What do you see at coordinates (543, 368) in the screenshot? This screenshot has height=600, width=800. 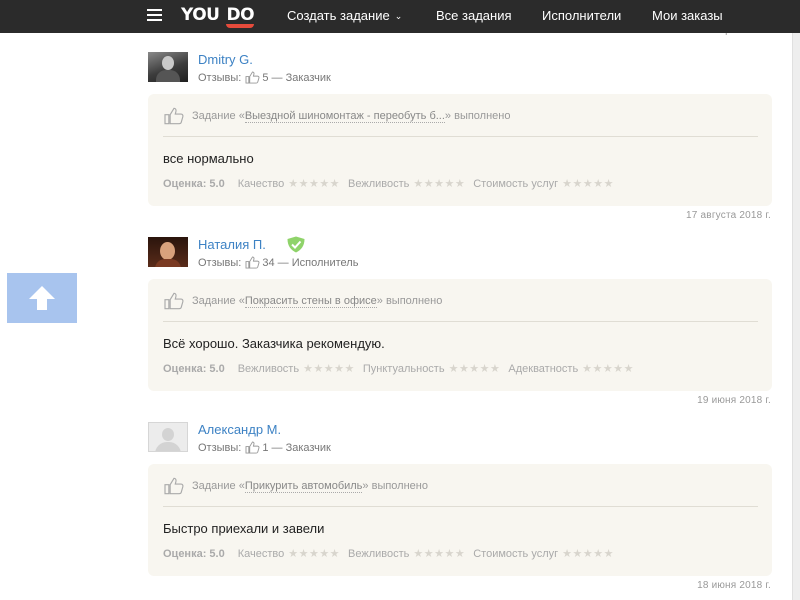 I see `rating-category-label: Адекватность` at bounding box center [543, 368].